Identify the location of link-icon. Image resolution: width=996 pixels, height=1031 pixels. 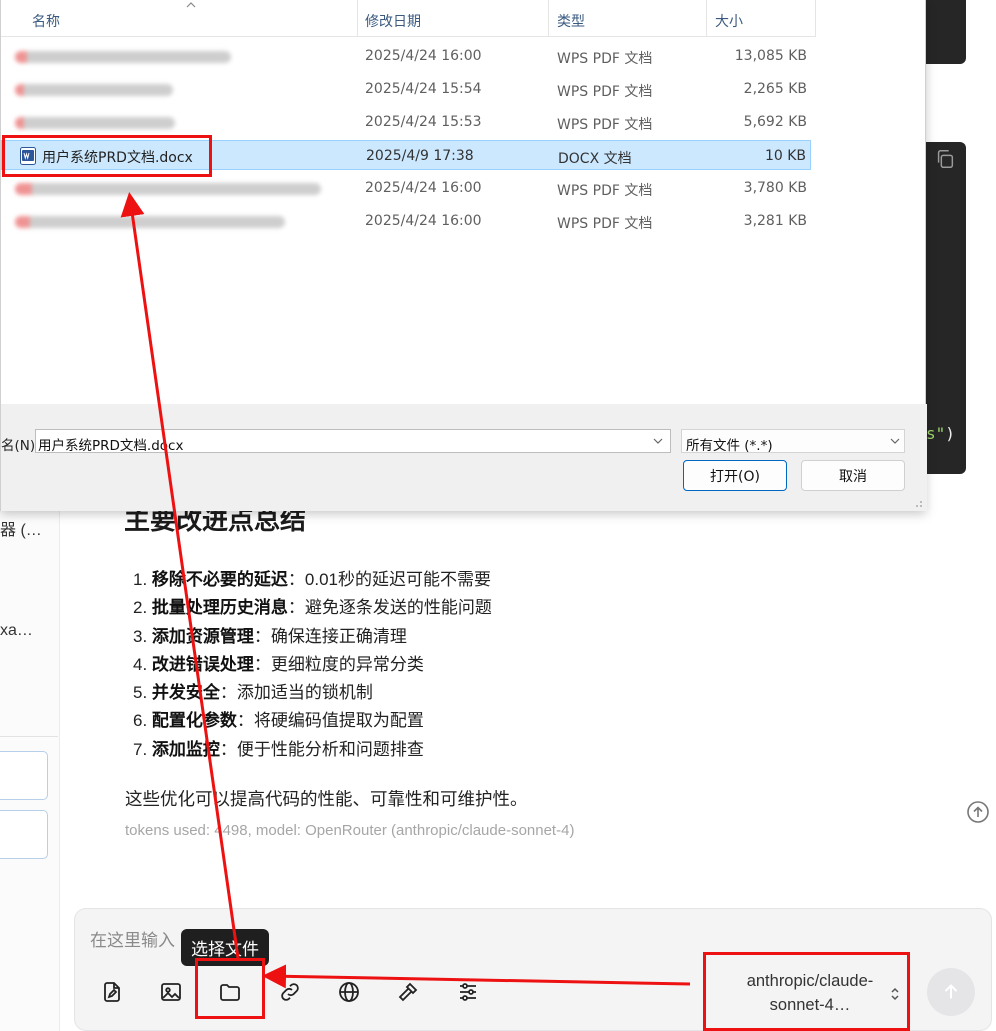
(290, 992).